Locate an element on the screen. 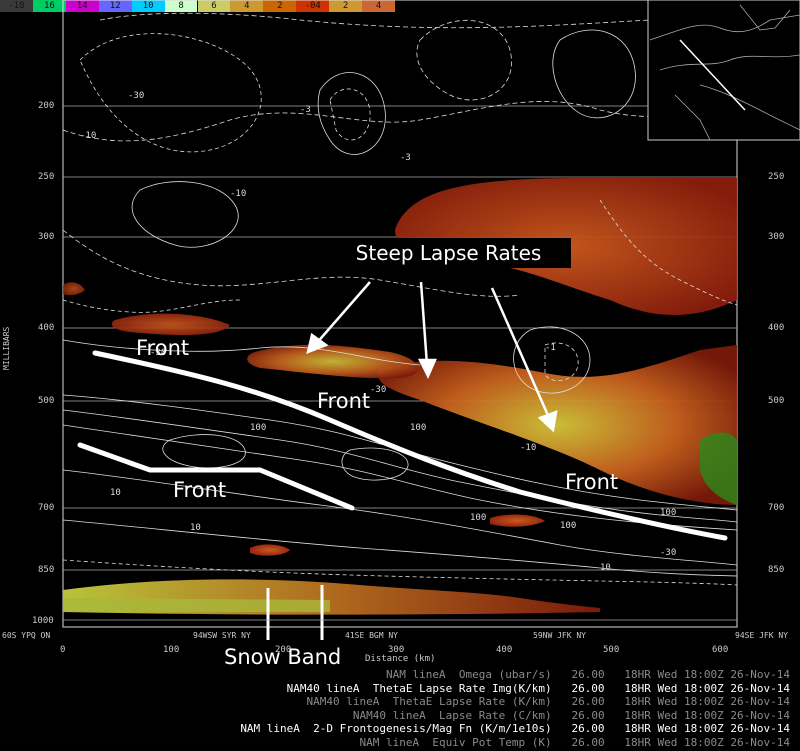 This screenshot has height=751, width=800. y-axis-title: MILLIBARS is located at coordinates (6, 348).